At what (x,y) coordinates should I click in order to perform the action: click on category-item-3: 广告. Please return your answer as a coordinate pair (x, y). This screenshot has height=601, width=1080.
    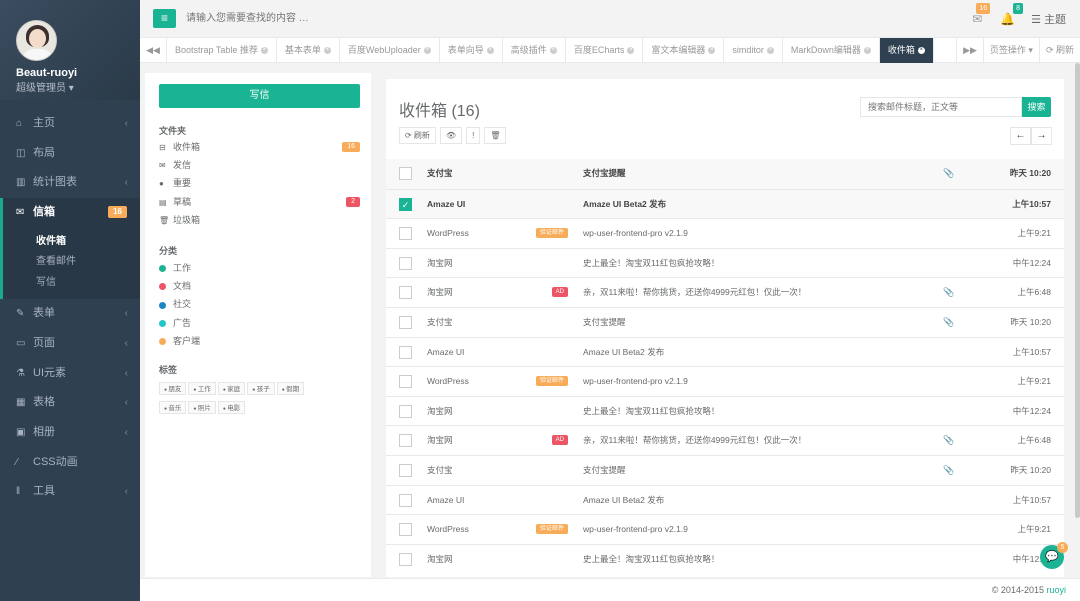
    Looking at the image, I should click on (175, 323).